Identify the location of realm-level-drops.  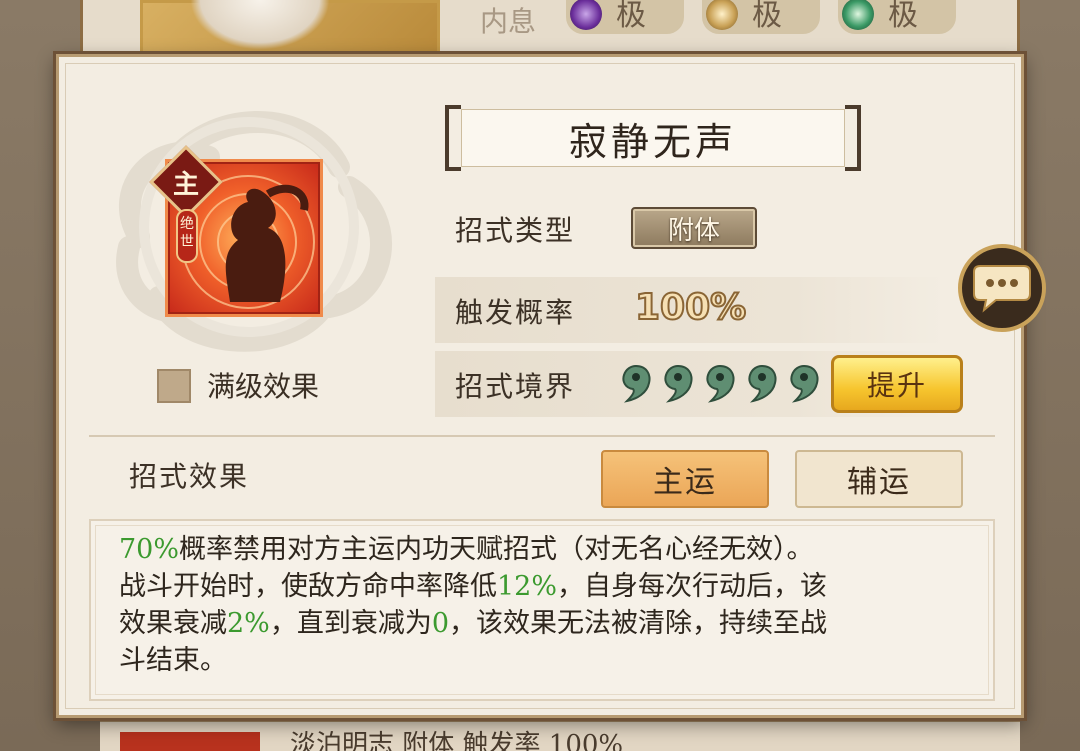
(720, 383).